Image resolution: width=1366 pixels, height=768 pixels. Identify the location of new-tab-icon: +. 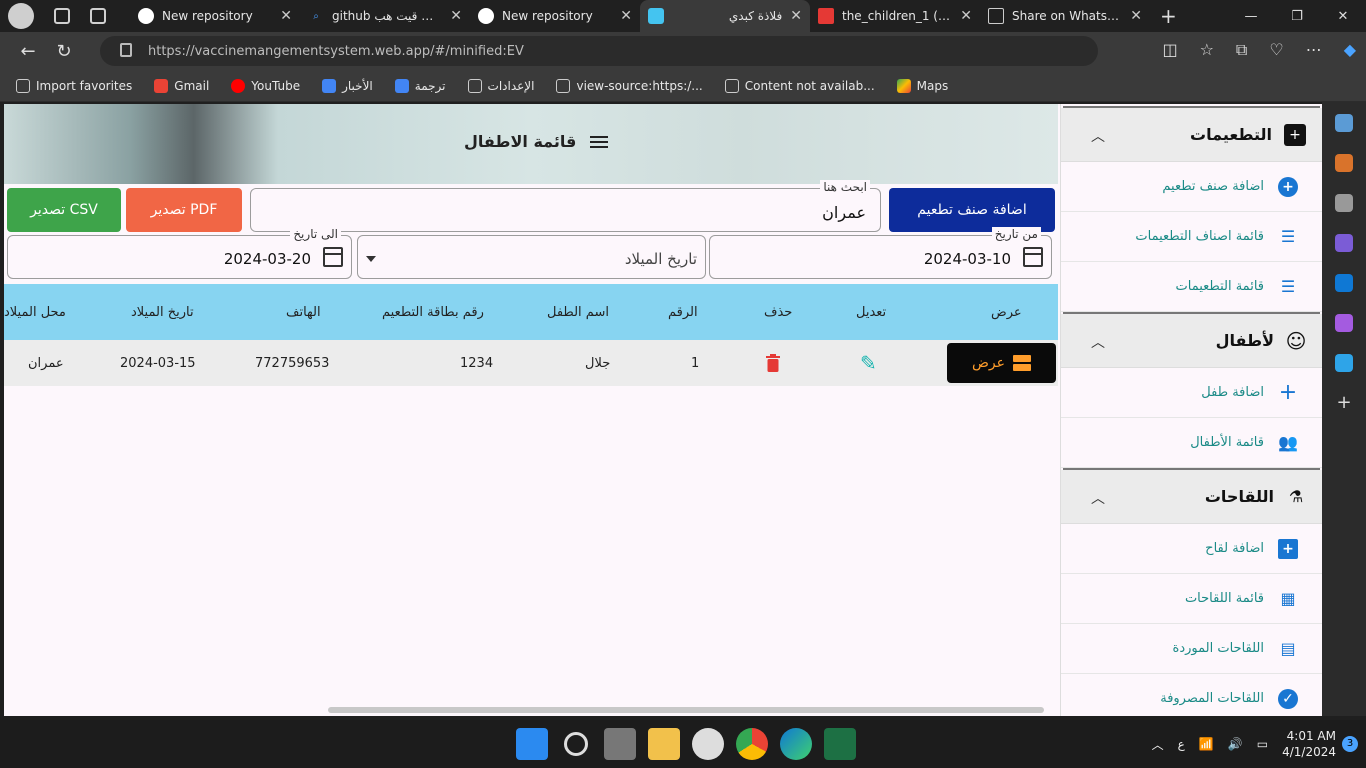
(1168, 16).